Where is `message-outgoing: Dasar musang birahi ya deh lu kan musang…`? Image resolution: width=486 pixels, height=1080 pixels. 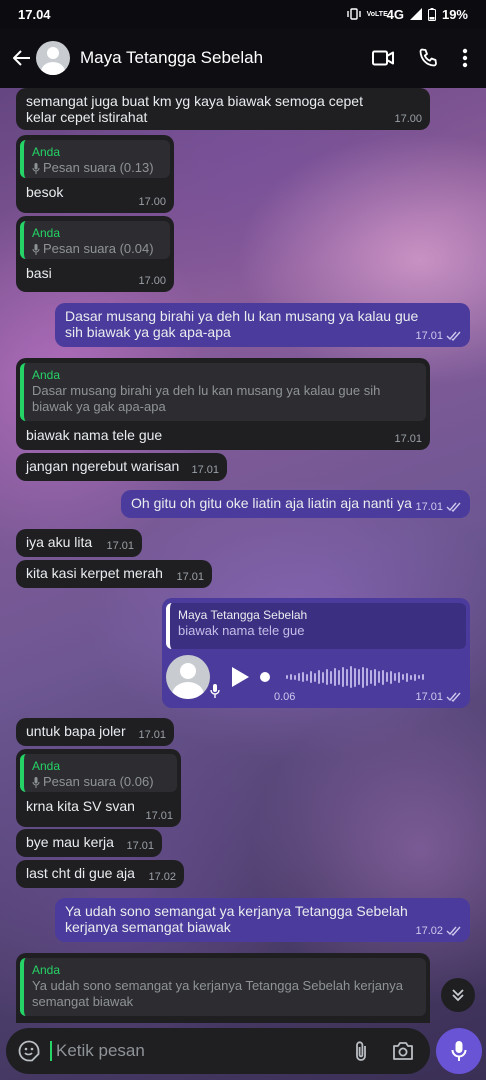
message-outgoing: Dasar musang birahi ya deh lu kan musang… is located at coordinates (262, 325).